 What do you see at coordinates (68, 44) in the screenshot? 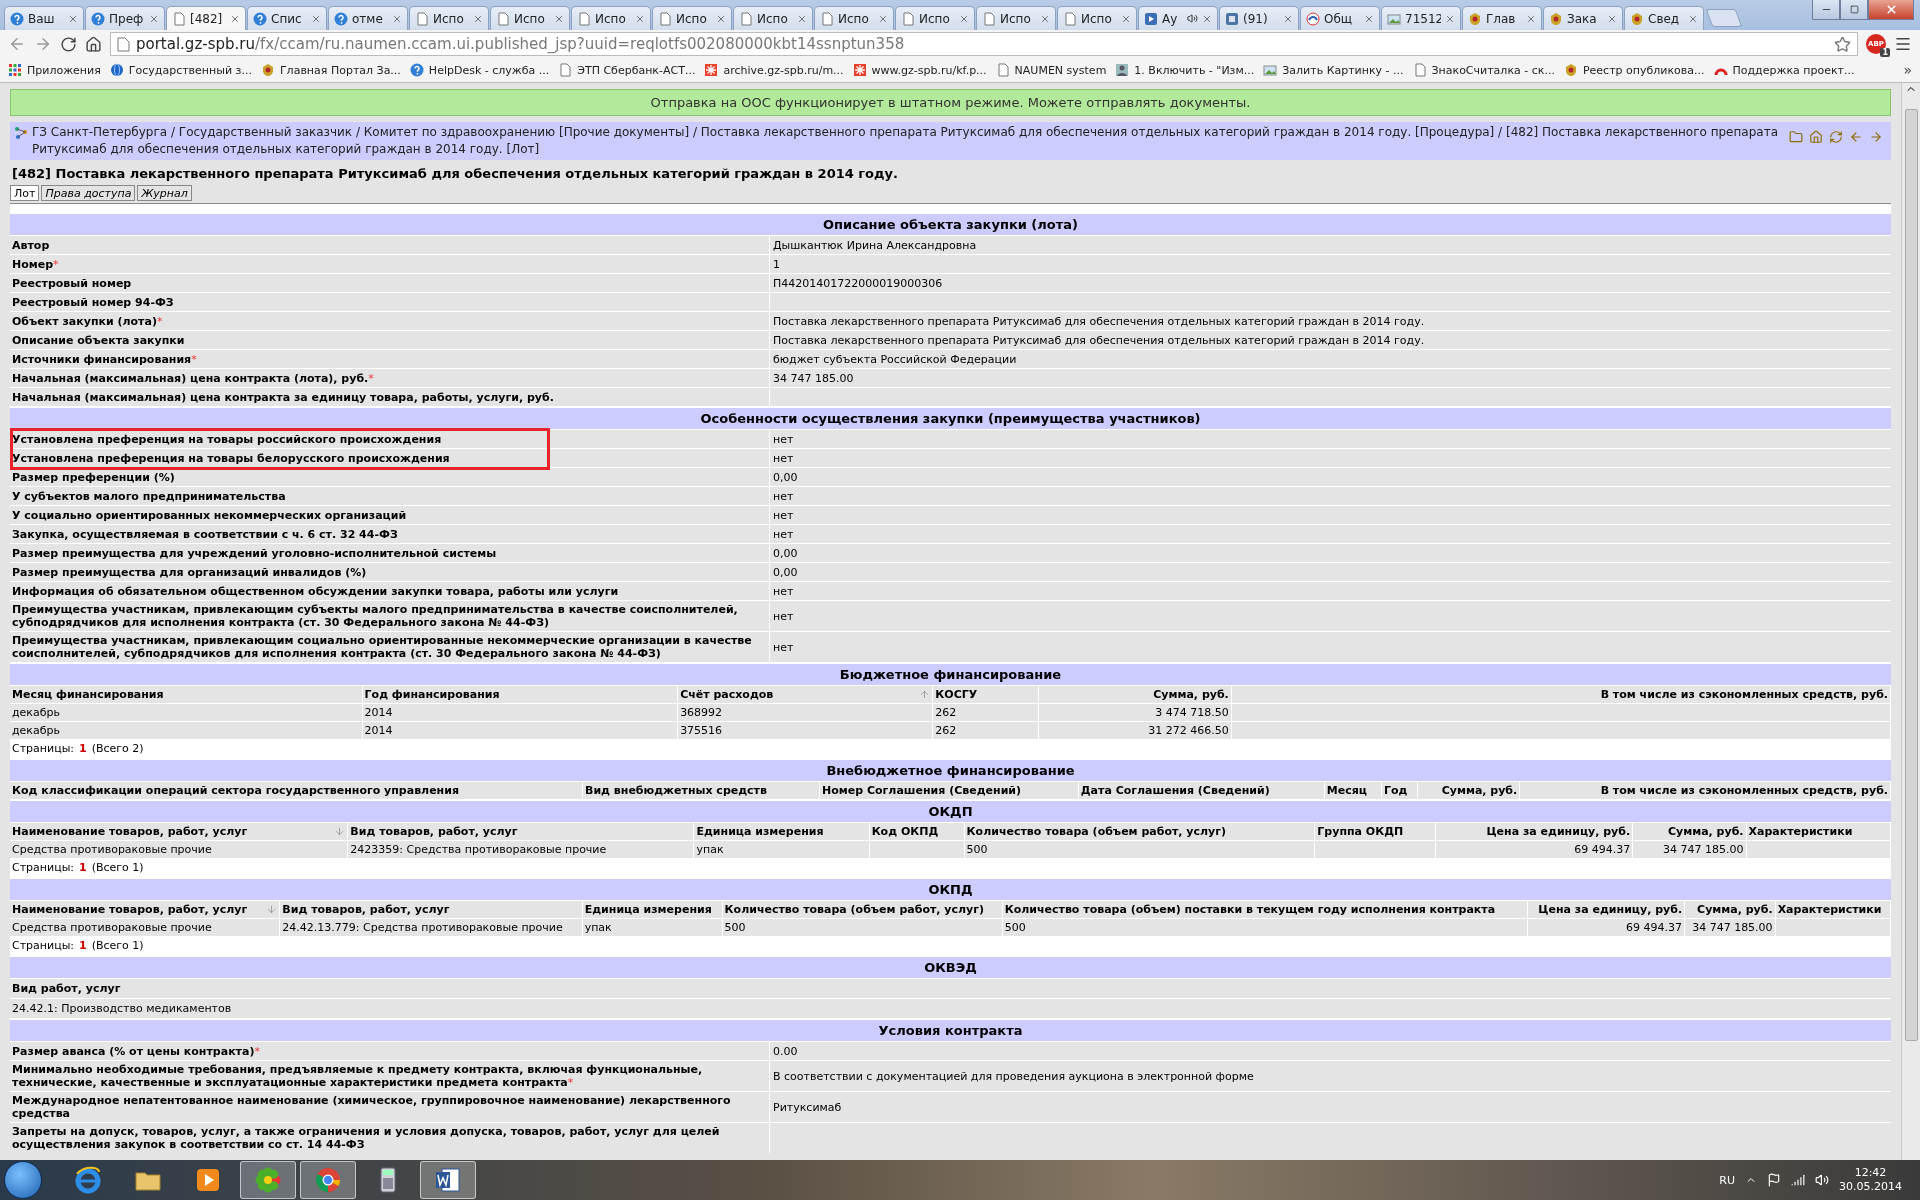
I see `reload-icon` at bounding box center [68, 44].